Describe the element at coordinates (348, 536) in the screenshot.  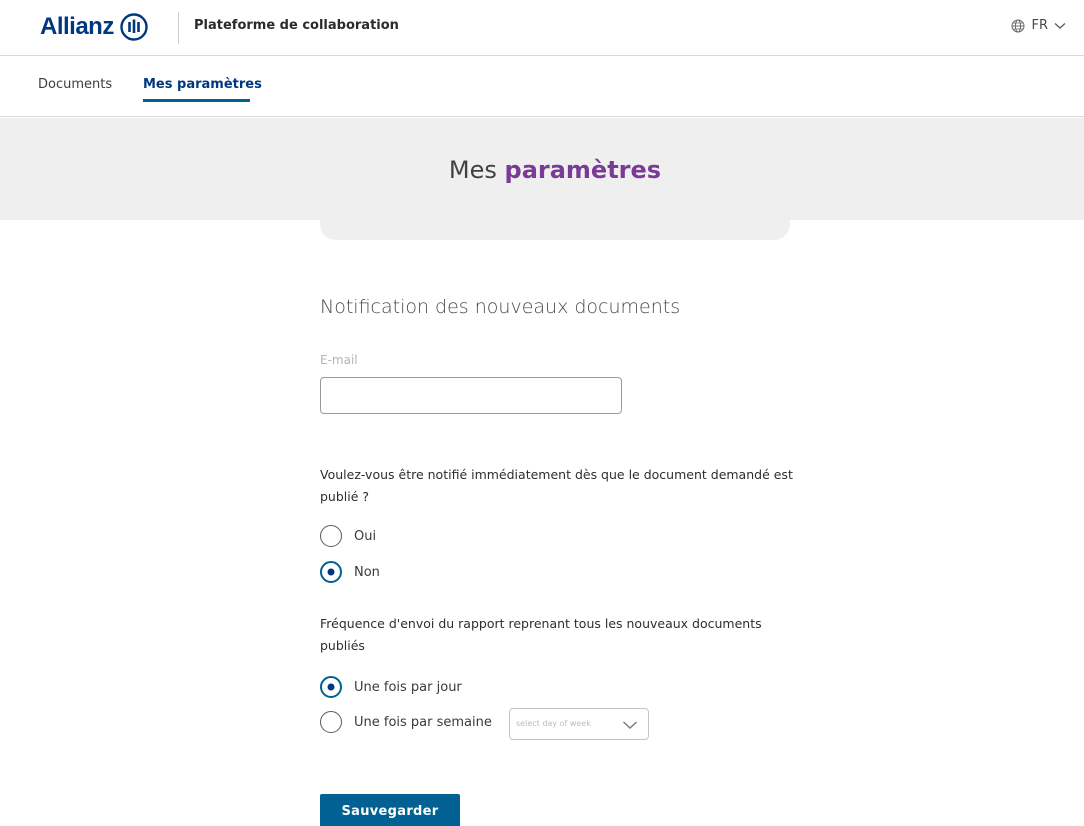
I see `radio-option-oui: Oui` at that location.